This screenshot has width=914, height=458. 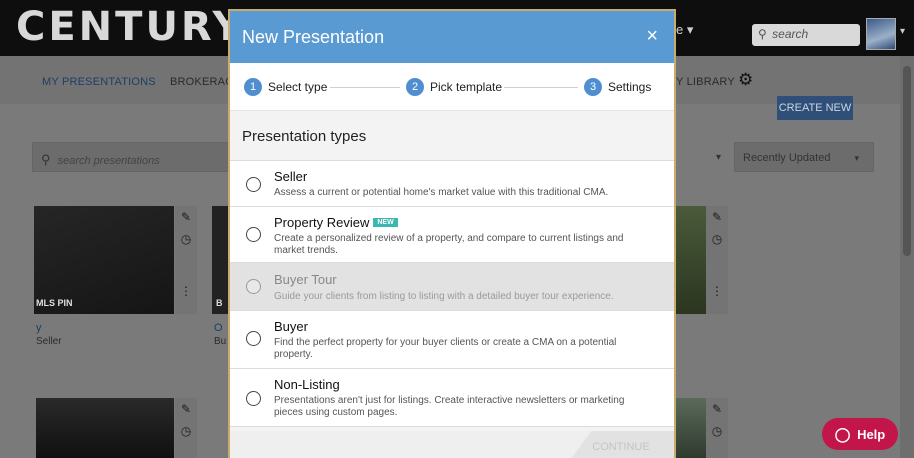 What do you see at coordinates (871, 434) in the screenshot?
I see `help-label: Help` at bounding box center [871, 434].